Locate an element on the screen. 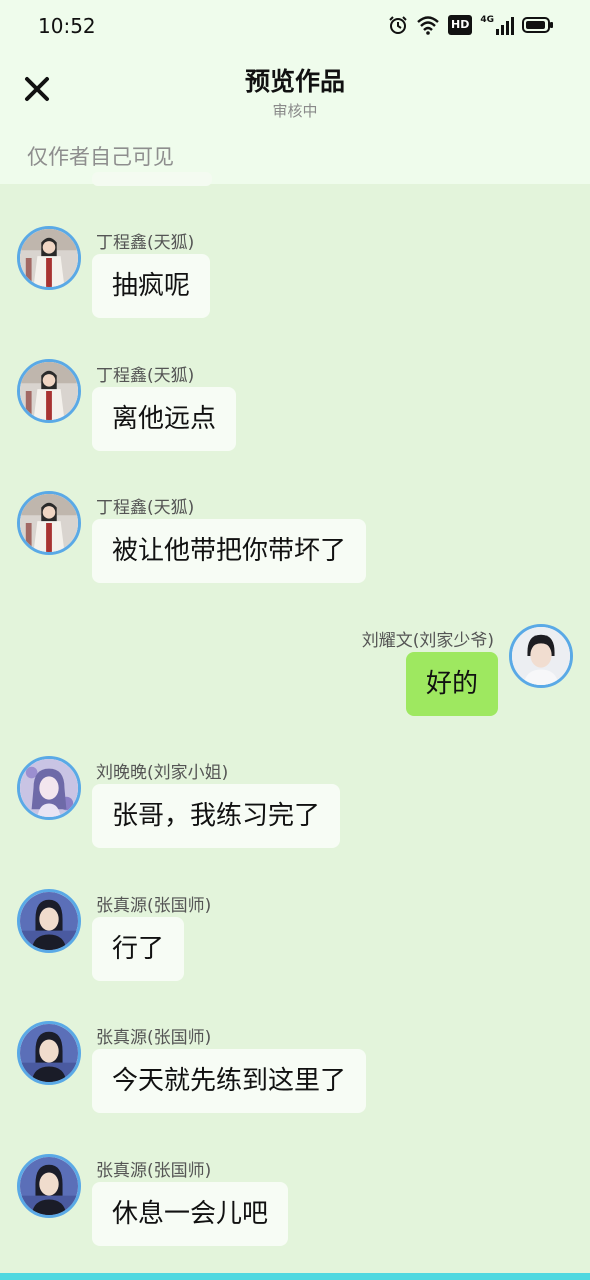 Image resolution: width=590 pixels, height=1280 pixels. partial-message-bubble is located at coordinates (152, 179).